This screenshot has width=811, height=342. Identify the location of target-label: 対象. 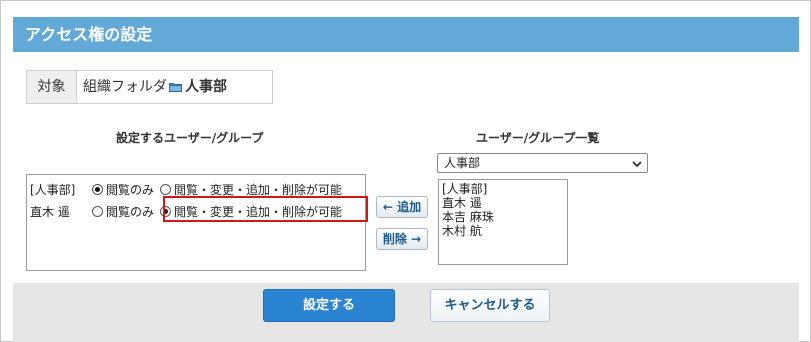
(52, 87).